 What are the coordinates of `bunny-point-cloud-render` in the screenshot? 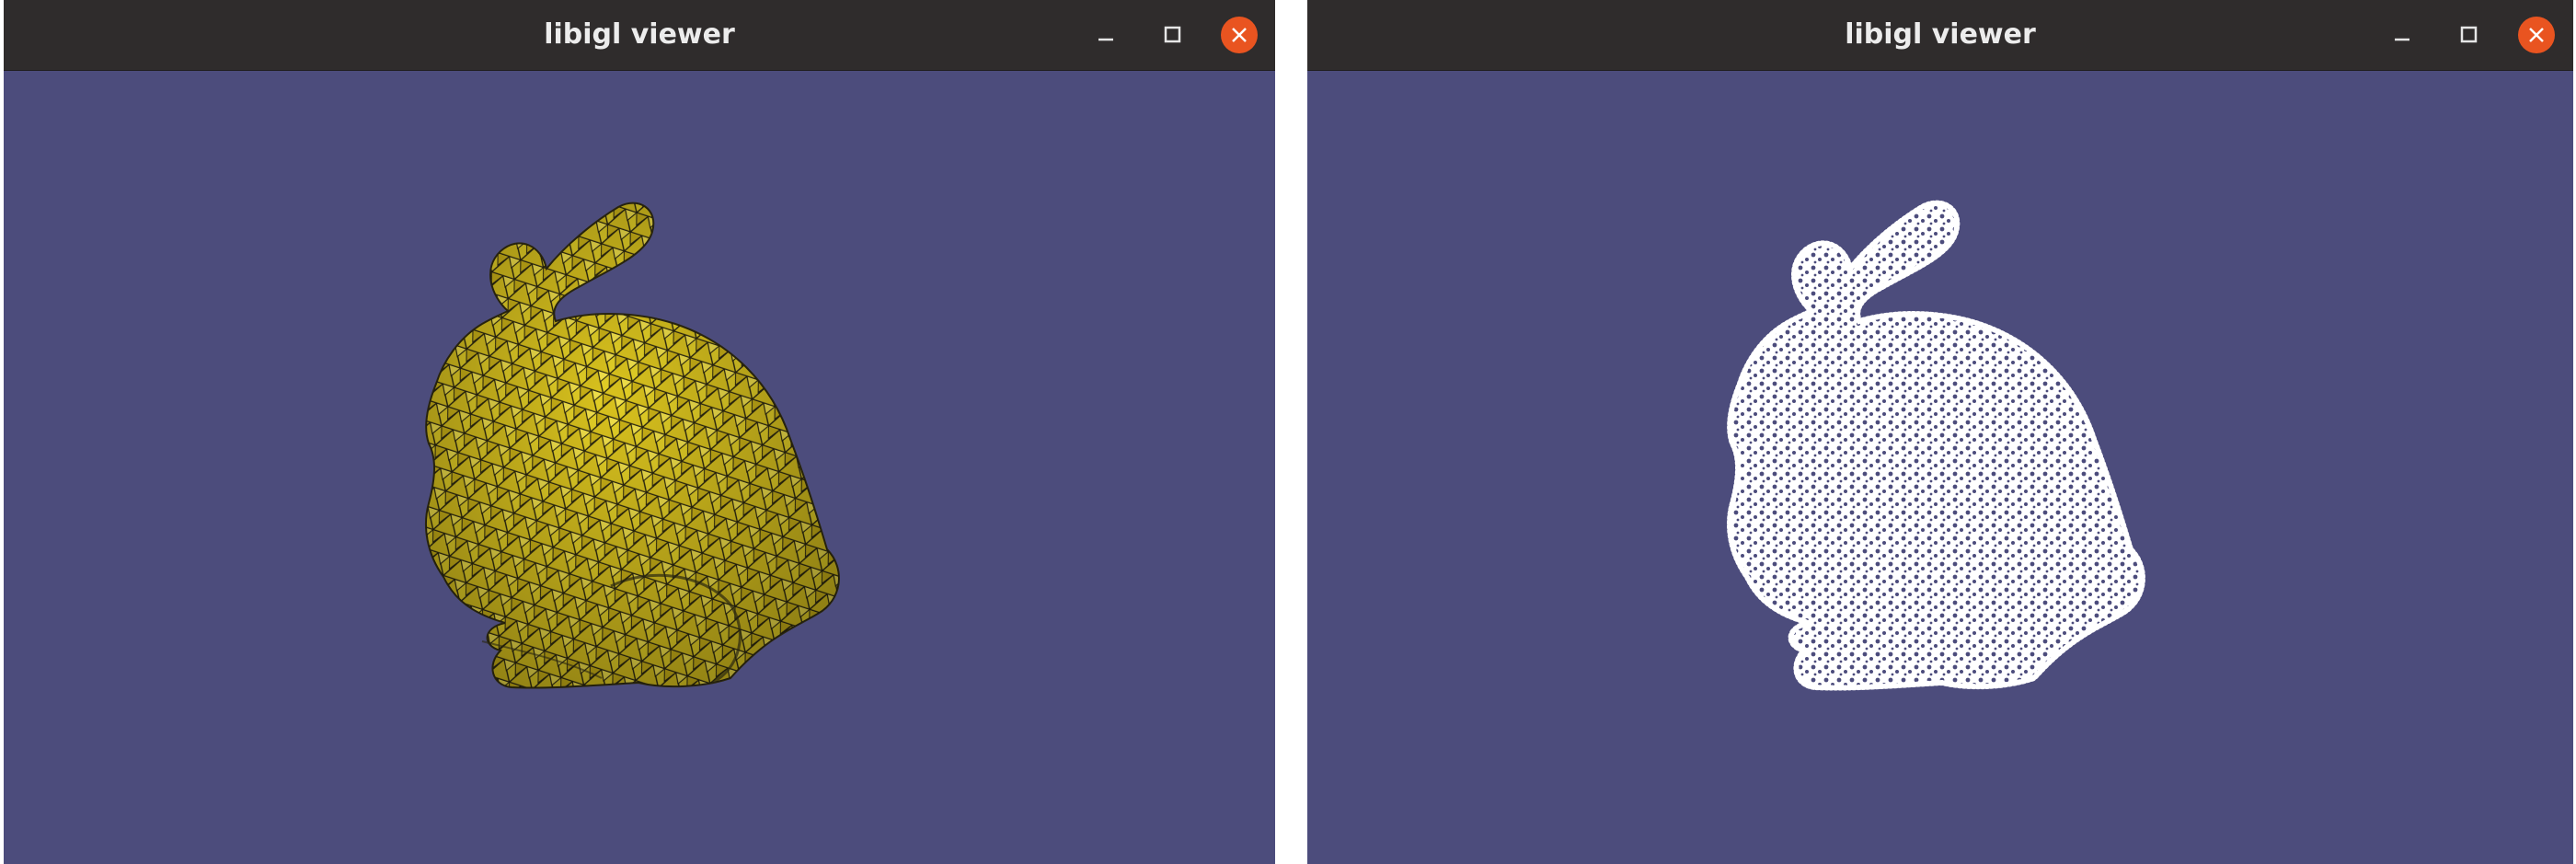 It's located at (1936, 445).